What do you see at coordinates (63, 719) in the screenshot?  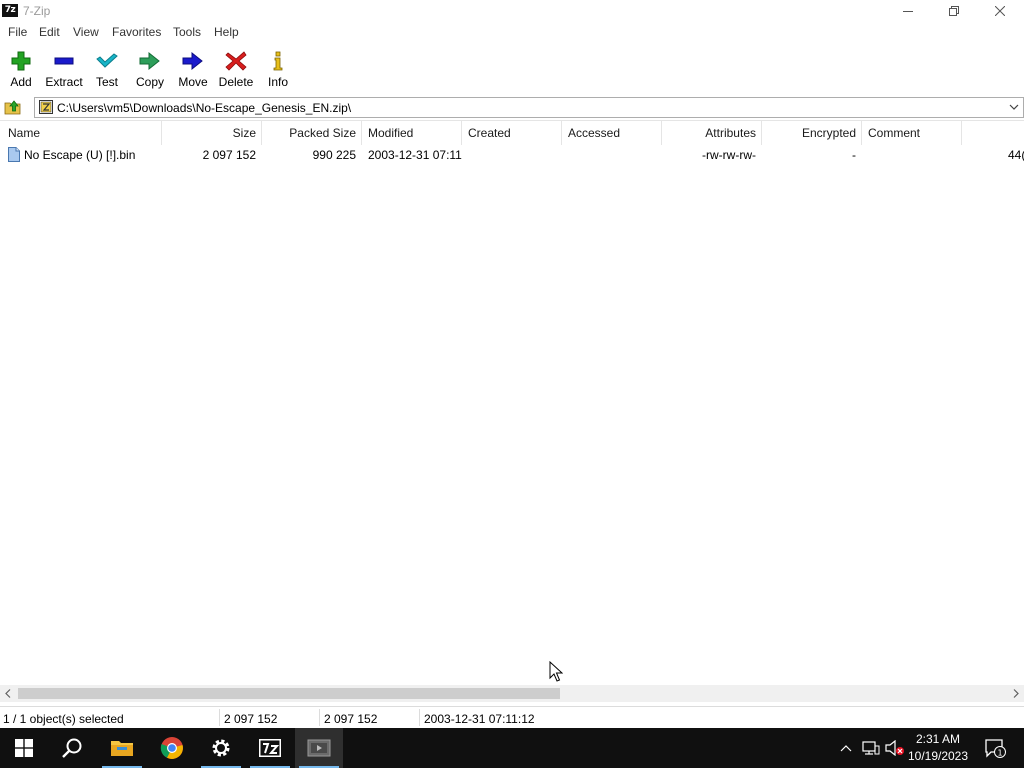 I see `status-selection: 1 / 1 object(s) selected` at bounding box center [63, 719].